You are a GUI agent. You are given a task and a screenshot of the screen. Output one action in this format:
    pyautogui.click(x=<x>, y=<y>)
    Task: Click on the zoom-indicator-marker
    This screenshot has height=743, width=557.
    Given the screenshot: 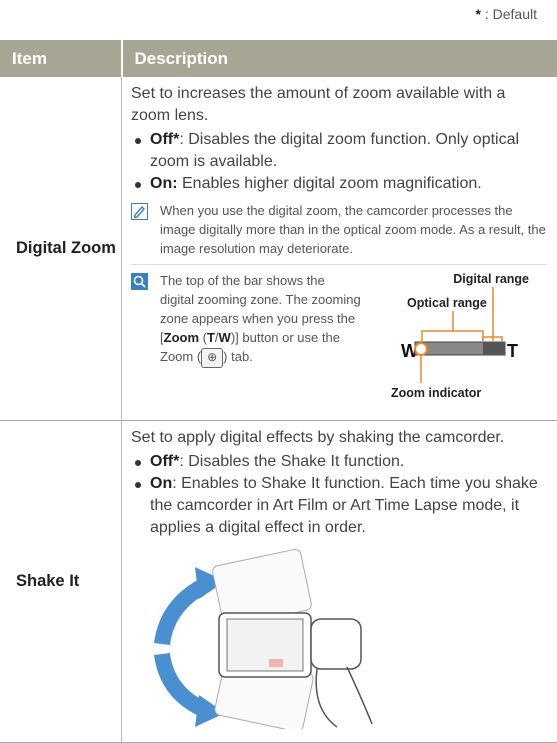 What is the action you would take?
    pyautogui.click(x=421, y=349)
    